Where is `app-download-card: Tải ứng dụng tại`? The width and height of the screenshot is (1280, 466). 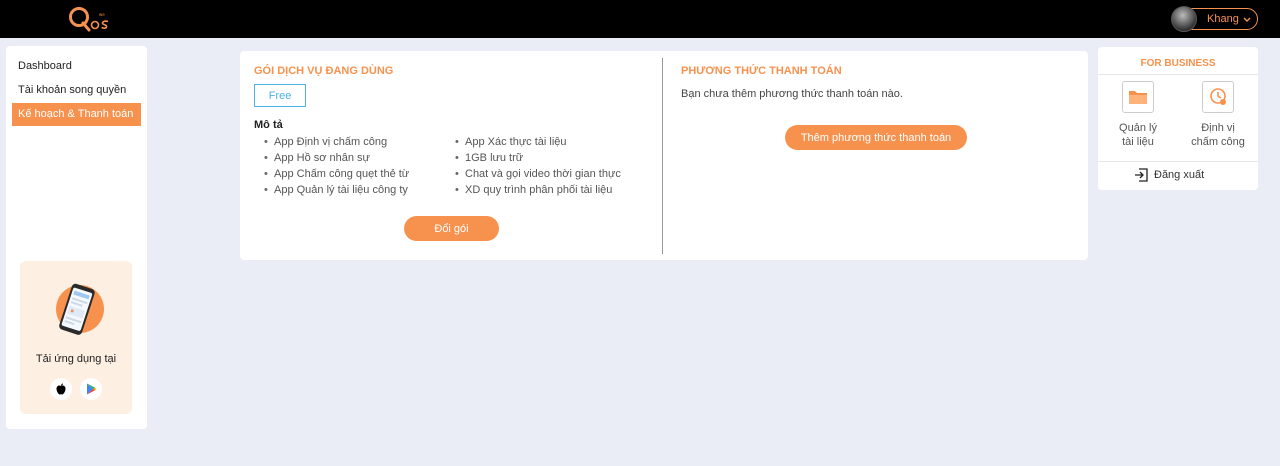 app-download-card: Tải ứng dụng tại is located at coordinates (76, 337).